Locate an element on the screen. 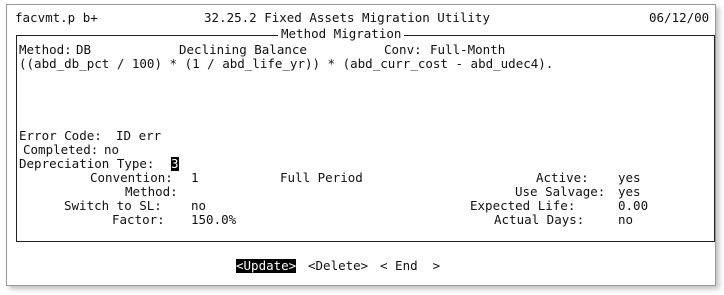 Image resolution: width=724 pixels, height=295 pixels. header-date: 06/12/00 is located at coordinates (679, 17).